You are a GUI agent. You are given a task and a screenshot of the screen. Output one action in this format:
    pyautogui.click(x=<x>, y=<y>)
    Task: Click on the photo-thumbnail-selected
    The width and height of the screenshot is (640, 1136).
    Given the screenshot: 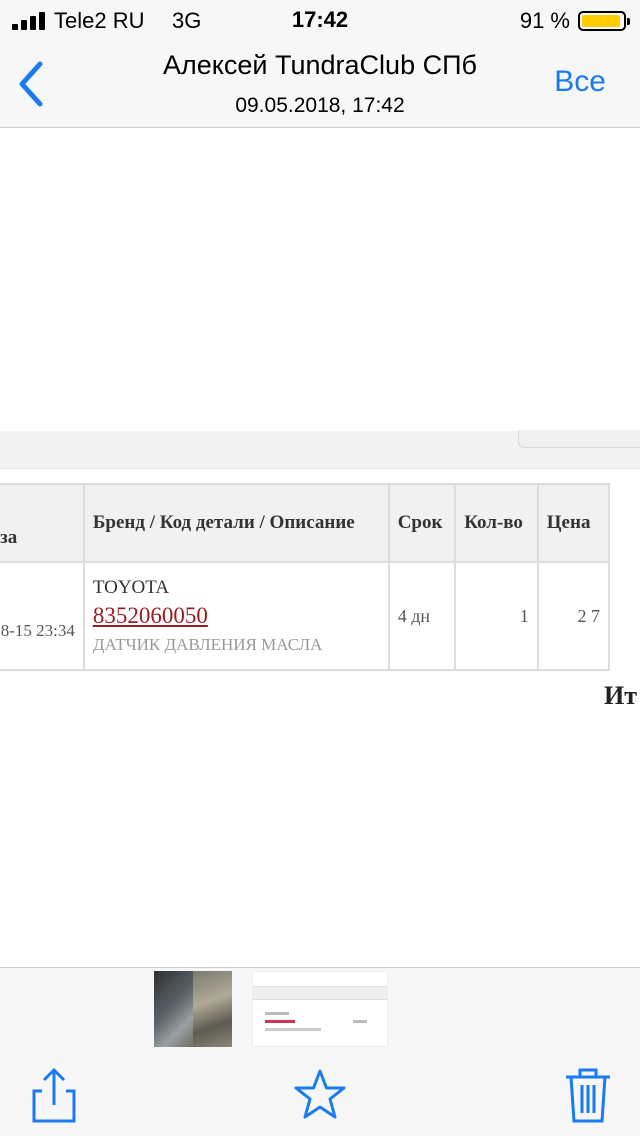 What is the action you would take?
    pyautogui.click(x=320, y=1009)
    